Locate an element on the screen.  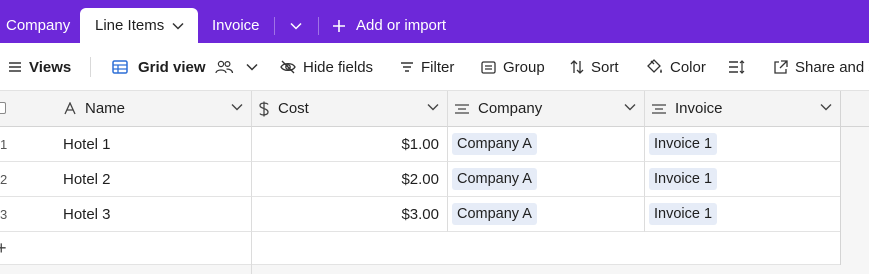
row-height-button is located at coordinates (736, 67).